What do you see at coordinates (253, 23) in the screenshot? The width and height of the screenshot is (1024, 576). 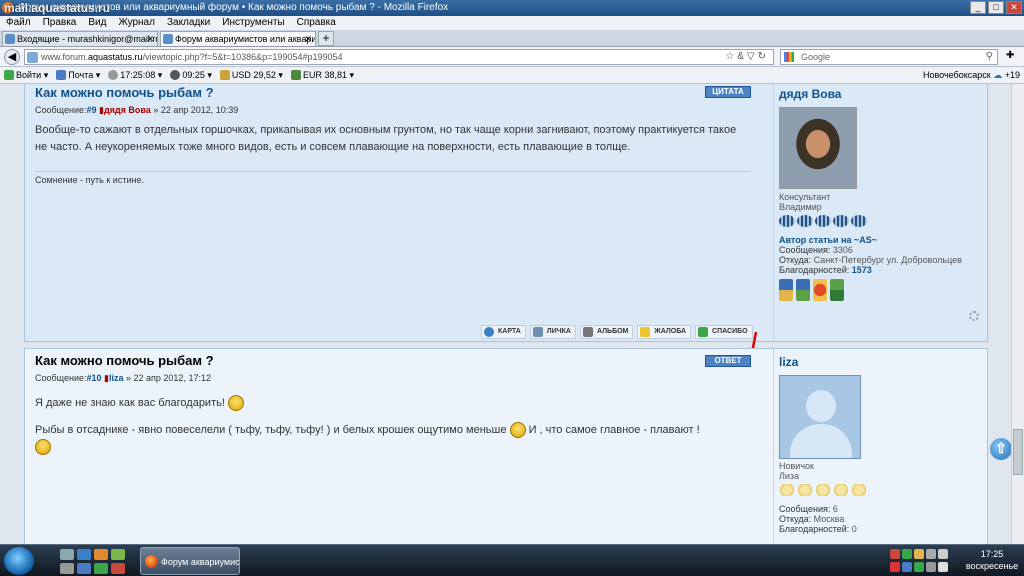 I see `menu-tools: Инструменты` at bounding box center [253, 23].